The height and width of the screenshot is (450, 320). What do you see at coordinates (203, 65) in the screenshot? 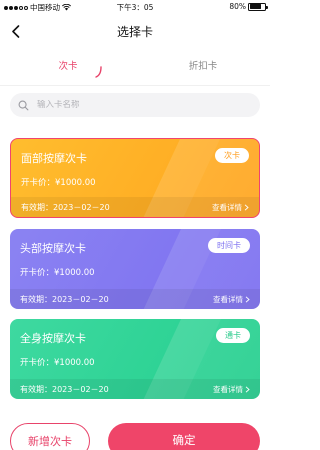
I see `tab-discount-card: 折扣卡` at bounding box center [203, 65].